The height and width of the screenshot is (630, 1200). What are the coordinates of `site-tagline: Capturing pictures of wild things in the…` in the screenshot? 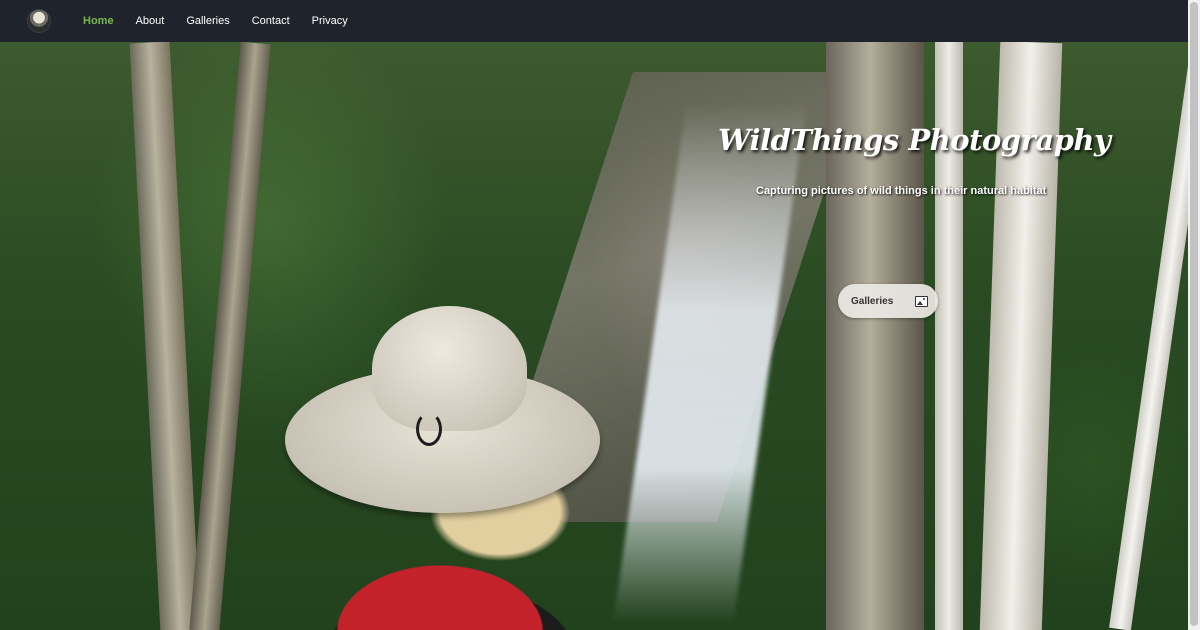 It's located at (901, 191).